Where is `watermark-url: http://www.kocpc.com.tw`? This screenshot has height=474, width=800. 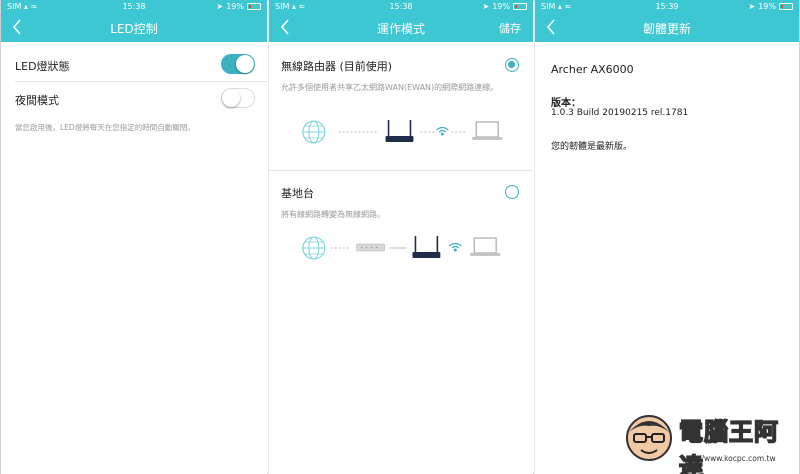 watermark-url: http://www.kocpc.com.tw is located at coordinates (728, 458).